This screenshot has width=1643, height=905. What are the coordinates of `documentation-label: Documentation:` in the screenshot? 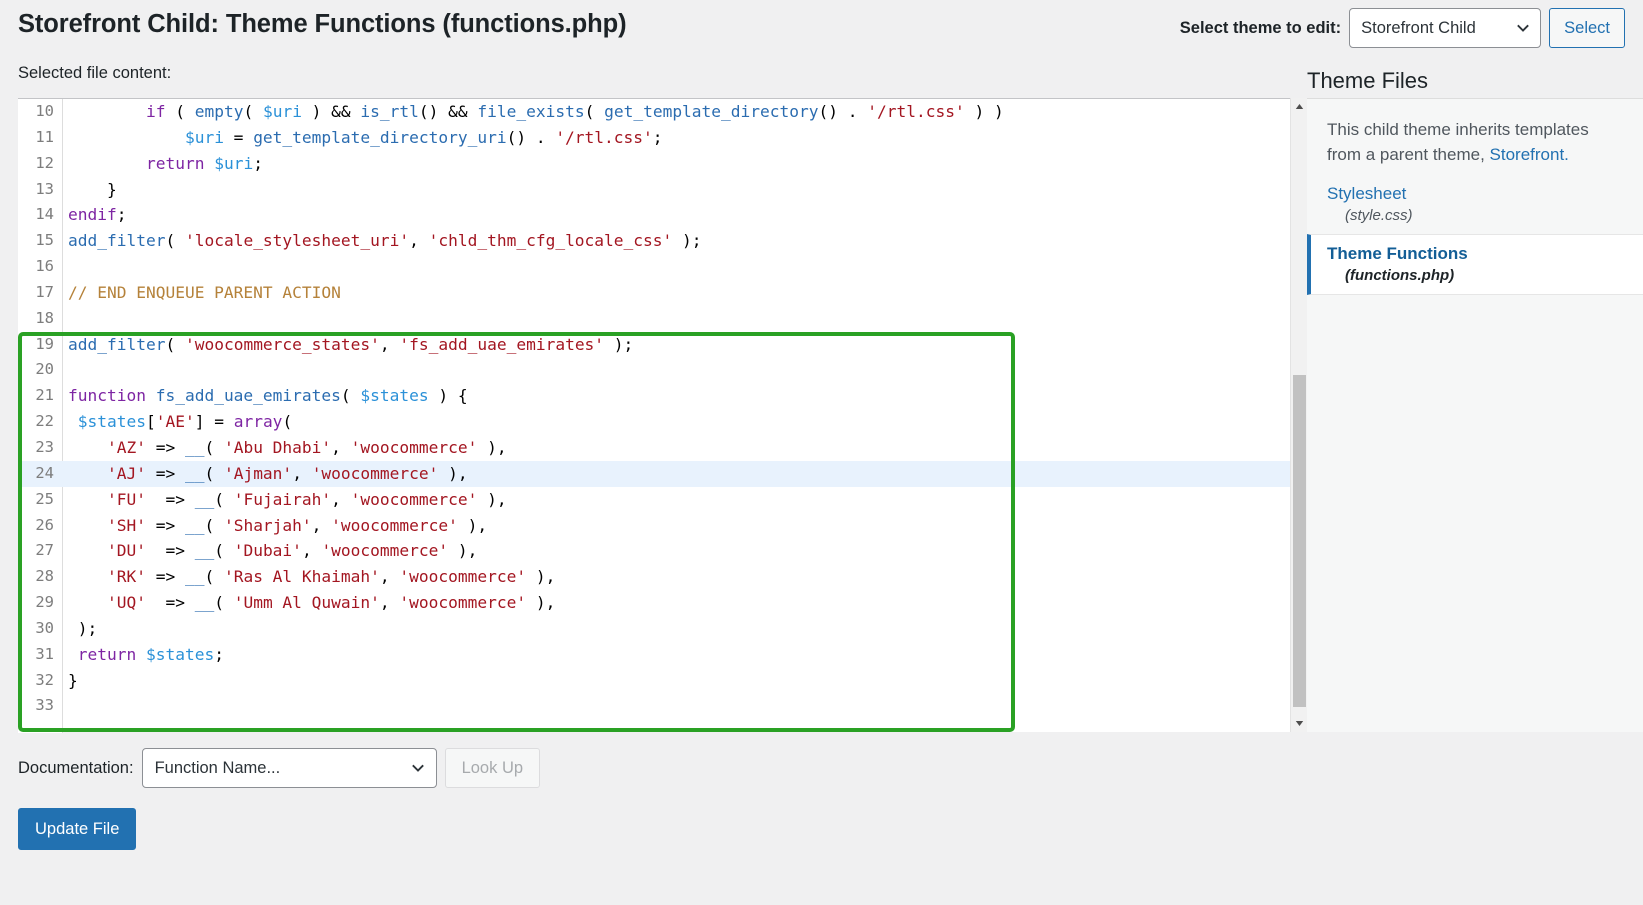 It's located at (76, 767).